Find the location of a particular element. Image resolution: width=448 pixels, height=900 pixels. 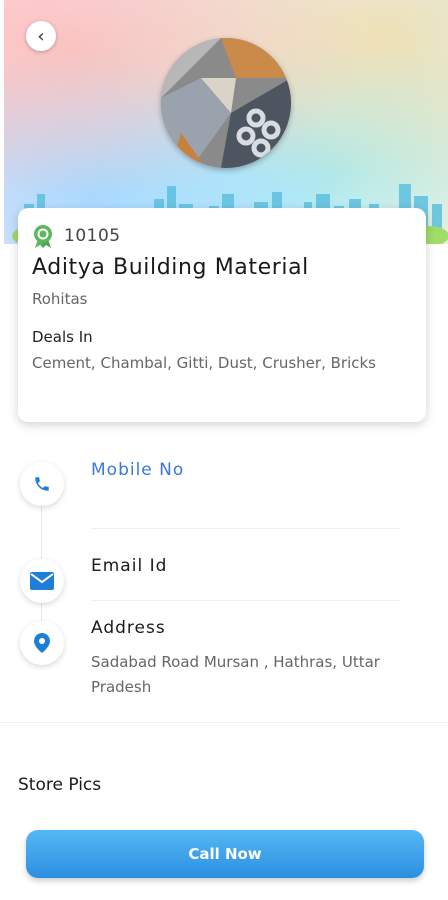

business-name: Aditya Building Material is located at coordinates (170, 267).